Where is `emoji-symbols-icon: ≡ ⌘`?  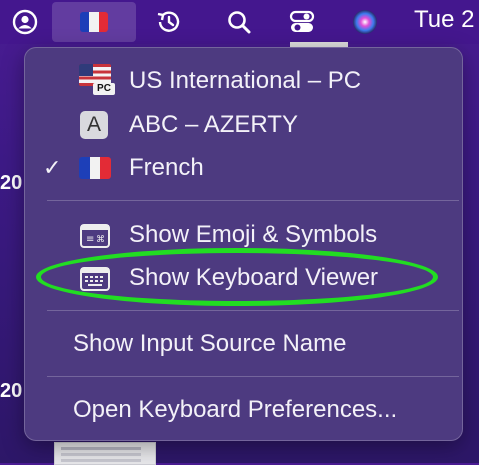
emoji-symbols-icon: ≡ ⌘ is located at coordinates (95, 238).